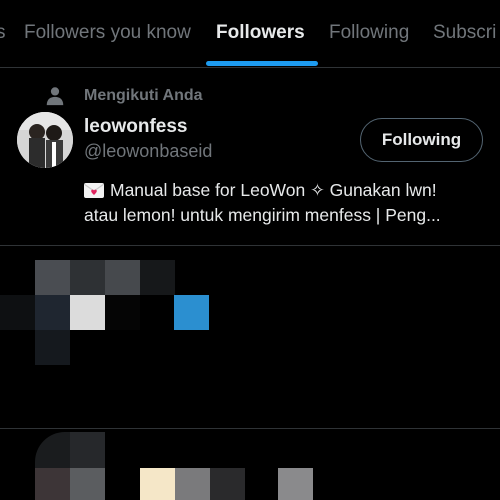 The height and width of the screenshot is (500, 500). What do you see at coordinates (55, 96) in the screenshot?
I see `person-icon` at bounding box center [55, 96].